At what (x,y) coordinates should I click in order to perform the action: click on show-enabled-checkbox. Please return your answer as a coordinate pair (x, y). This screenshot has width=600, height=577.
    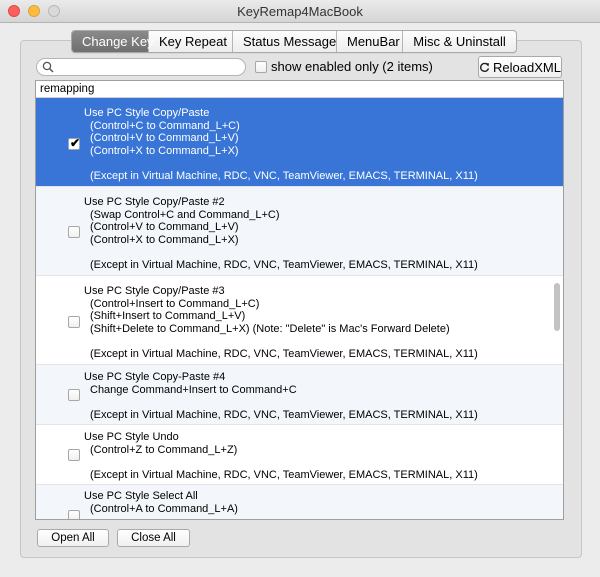
    Looking at the image, I should click on (261, 66).